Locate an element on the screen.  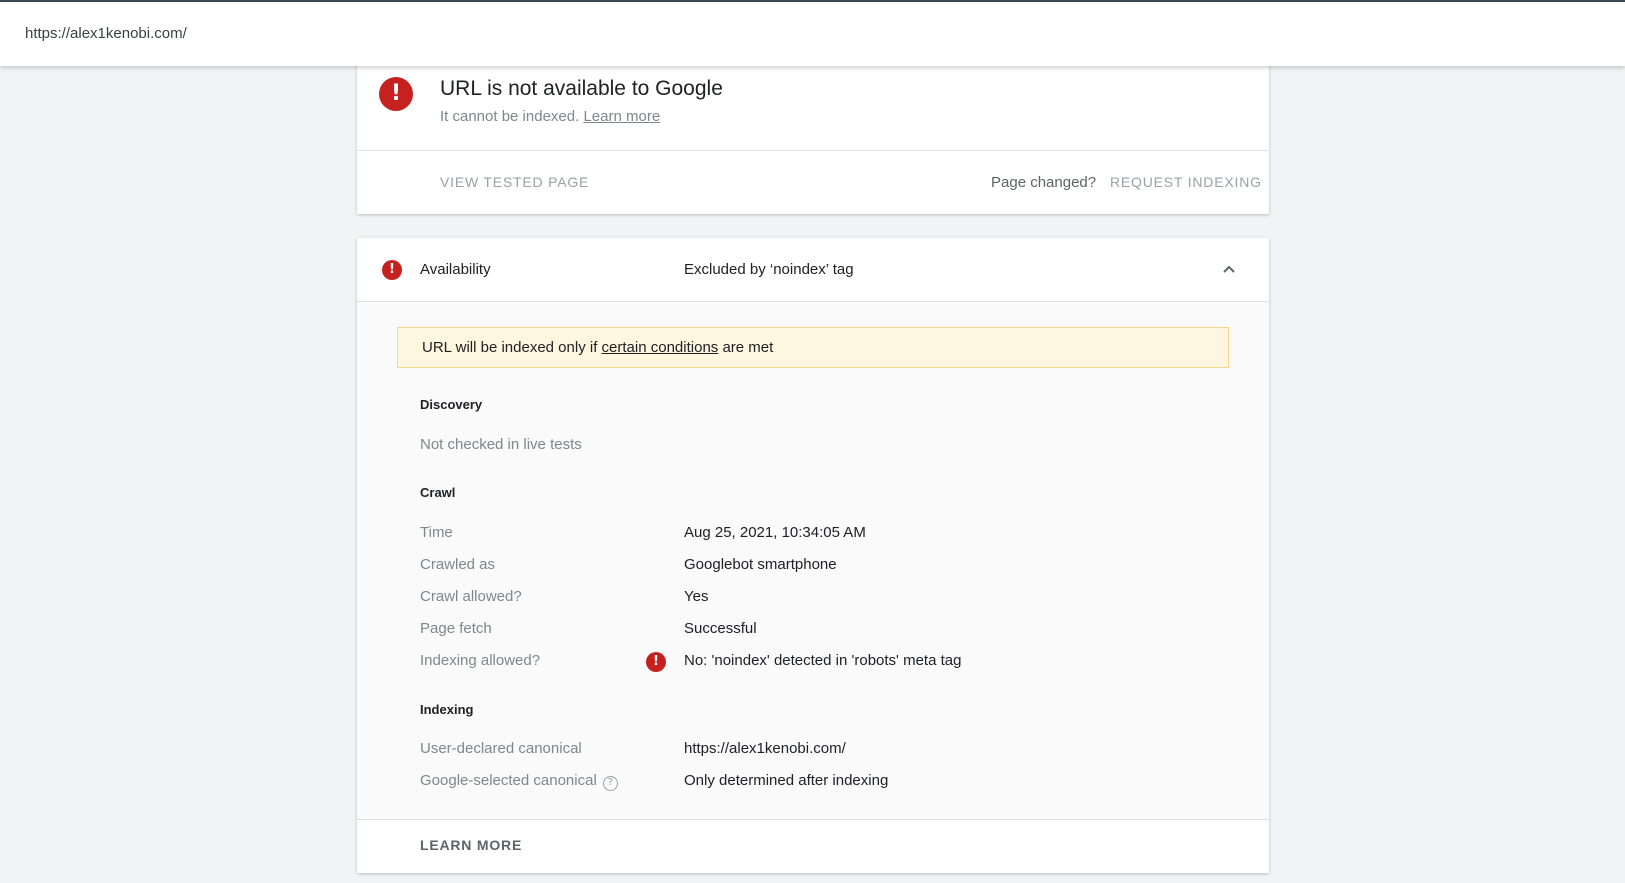
indexing-row-label: Google-selected canonical? is located at coordinates (519, 781).